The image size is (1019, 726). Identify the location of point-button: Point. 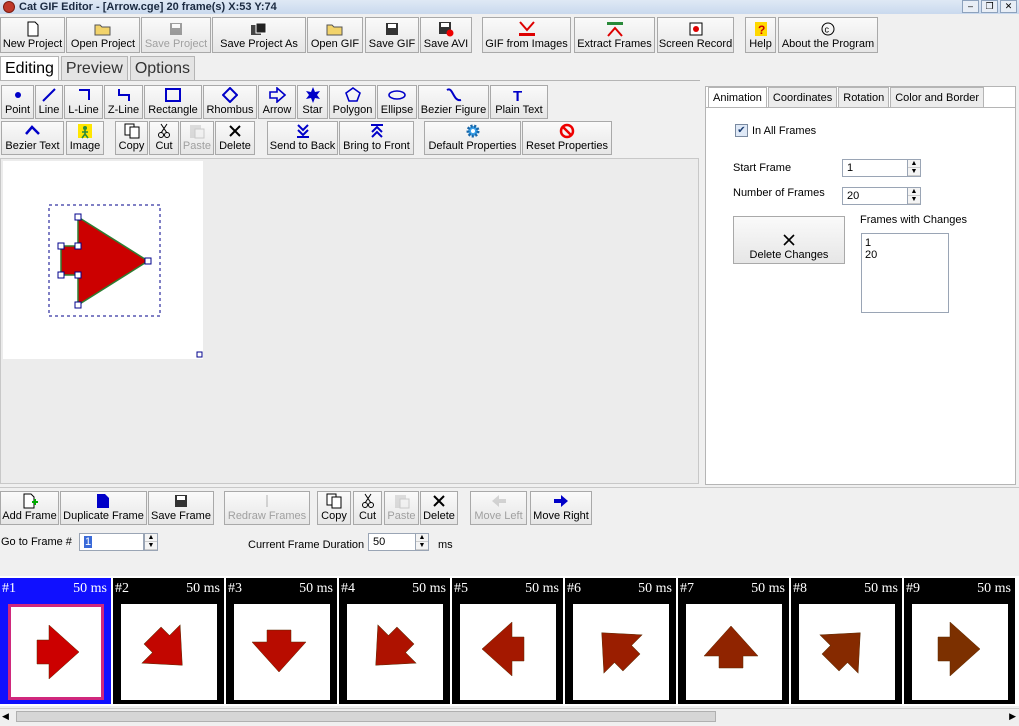
(17, 102).